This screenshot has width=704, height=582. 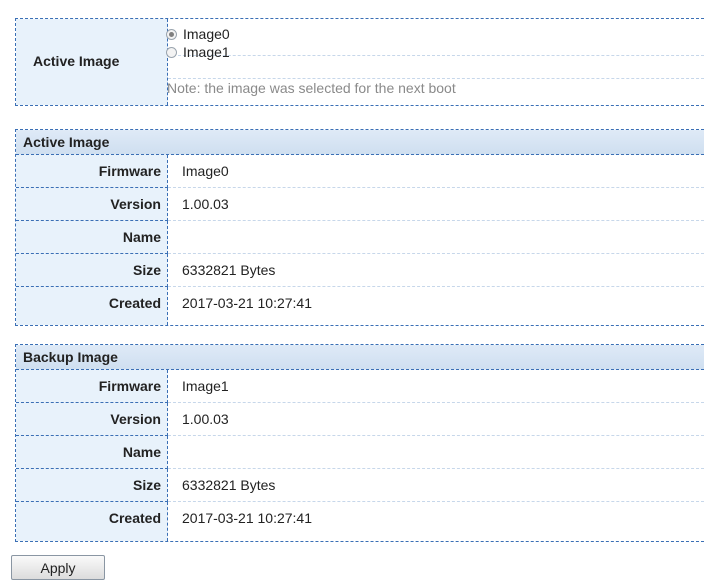 I want to click on radio-button-image0, so click(x=171, y=34).